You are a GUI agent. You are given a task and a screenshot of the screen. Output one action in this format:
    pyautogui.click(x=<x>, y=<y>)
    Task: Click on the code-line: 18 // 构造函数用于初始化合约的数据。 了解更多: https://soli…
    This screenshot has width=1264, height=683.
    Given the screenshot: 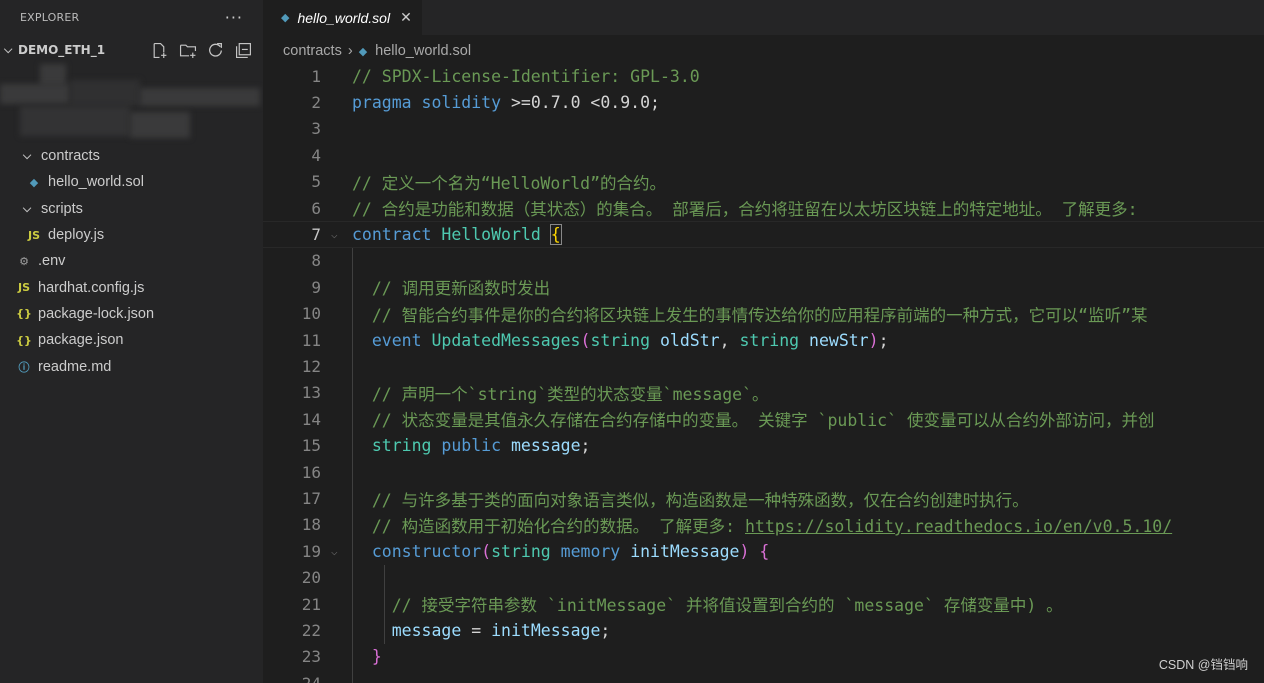 What is the action you would take?
    pyautogui.click(x=763, y=525)
    